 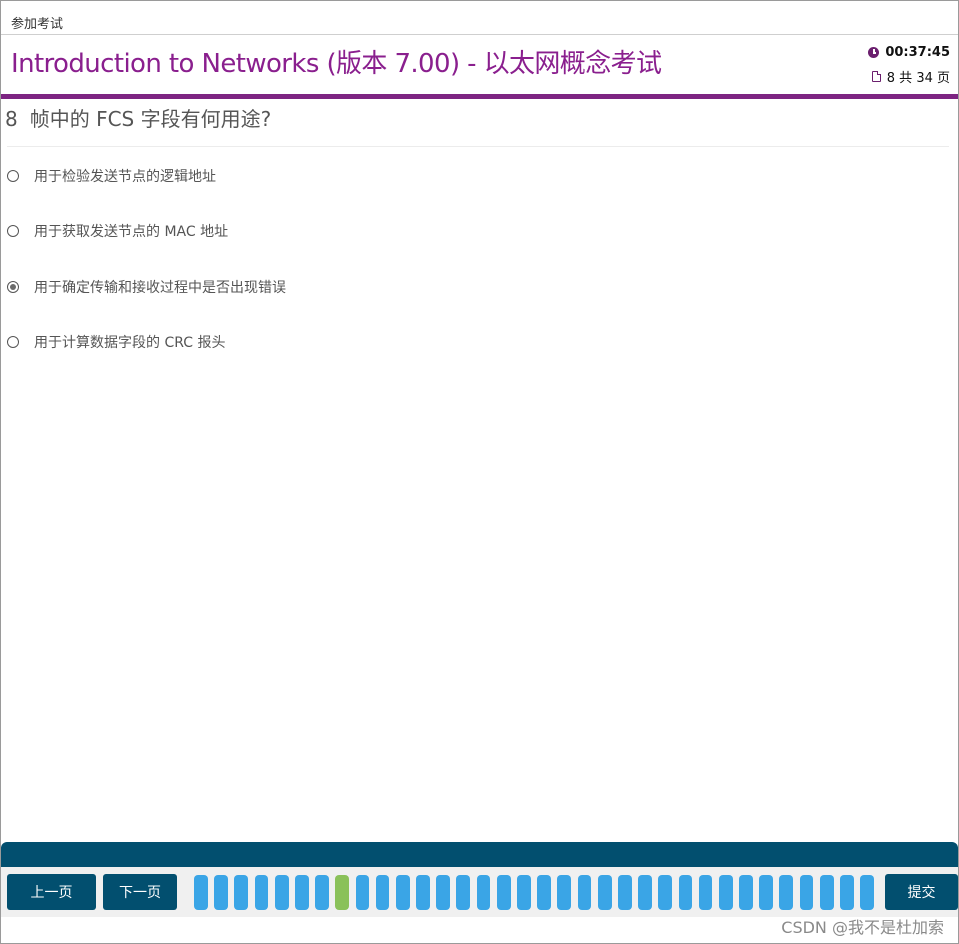 What do you see at coordinates (918, 78) in the screenshot?
I see `page-indicator-text: 8 共 34 页` at bounding box center [918, 78].